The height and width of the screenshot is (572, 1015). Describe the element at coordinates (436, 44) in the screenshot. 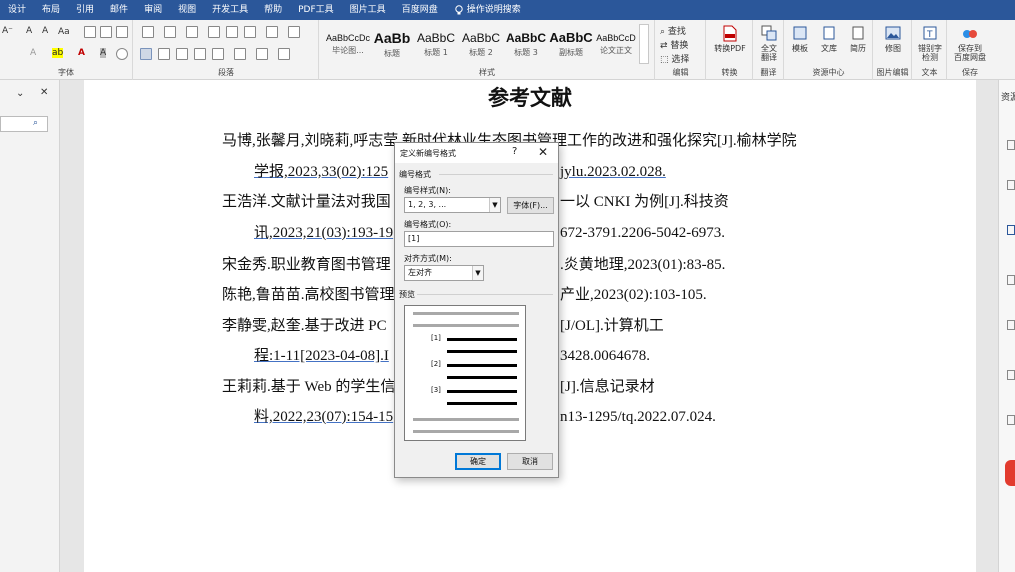

I see `style-item: AaBbC 标题 1` at that location.